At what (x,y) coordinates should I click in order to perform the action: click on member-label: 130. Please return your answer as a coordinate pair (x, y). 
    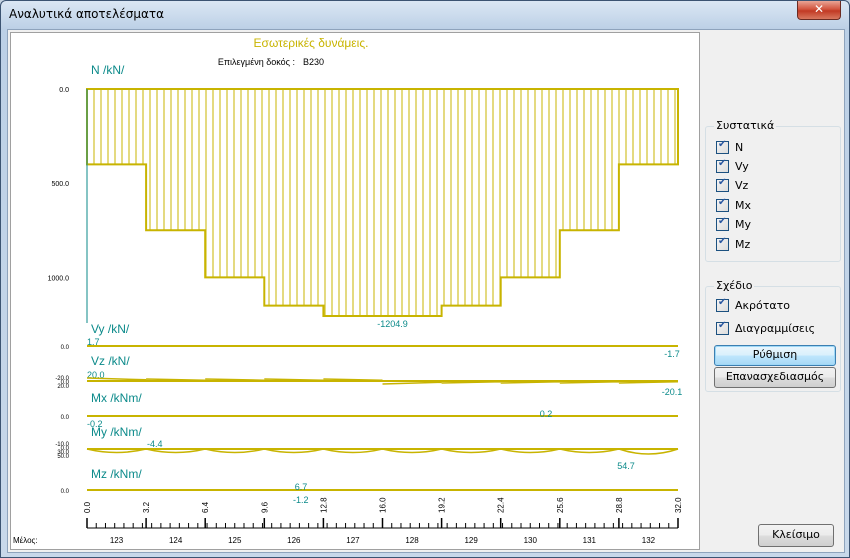
    Looking at the image, I should click on (531, 540).